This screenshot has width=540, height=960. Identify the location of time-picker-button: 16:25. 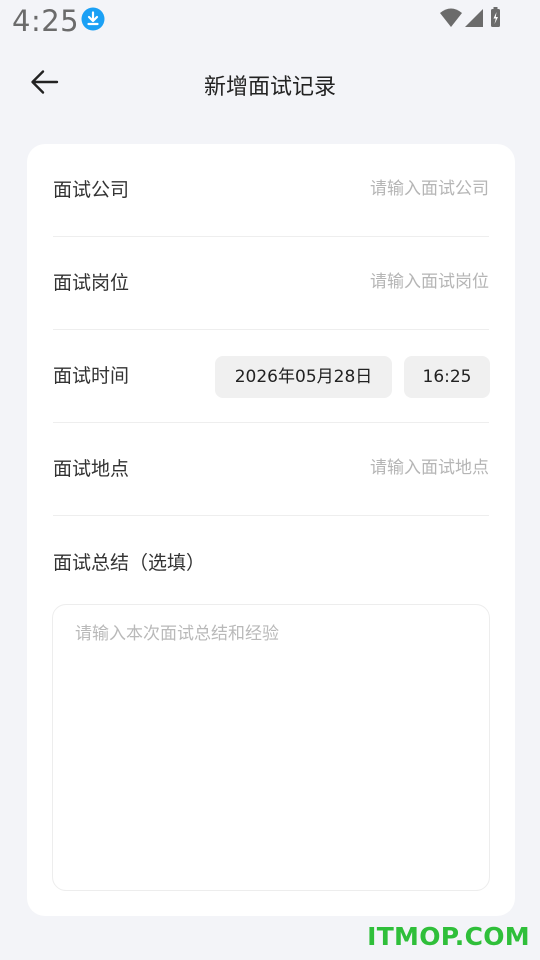
(447, 377).